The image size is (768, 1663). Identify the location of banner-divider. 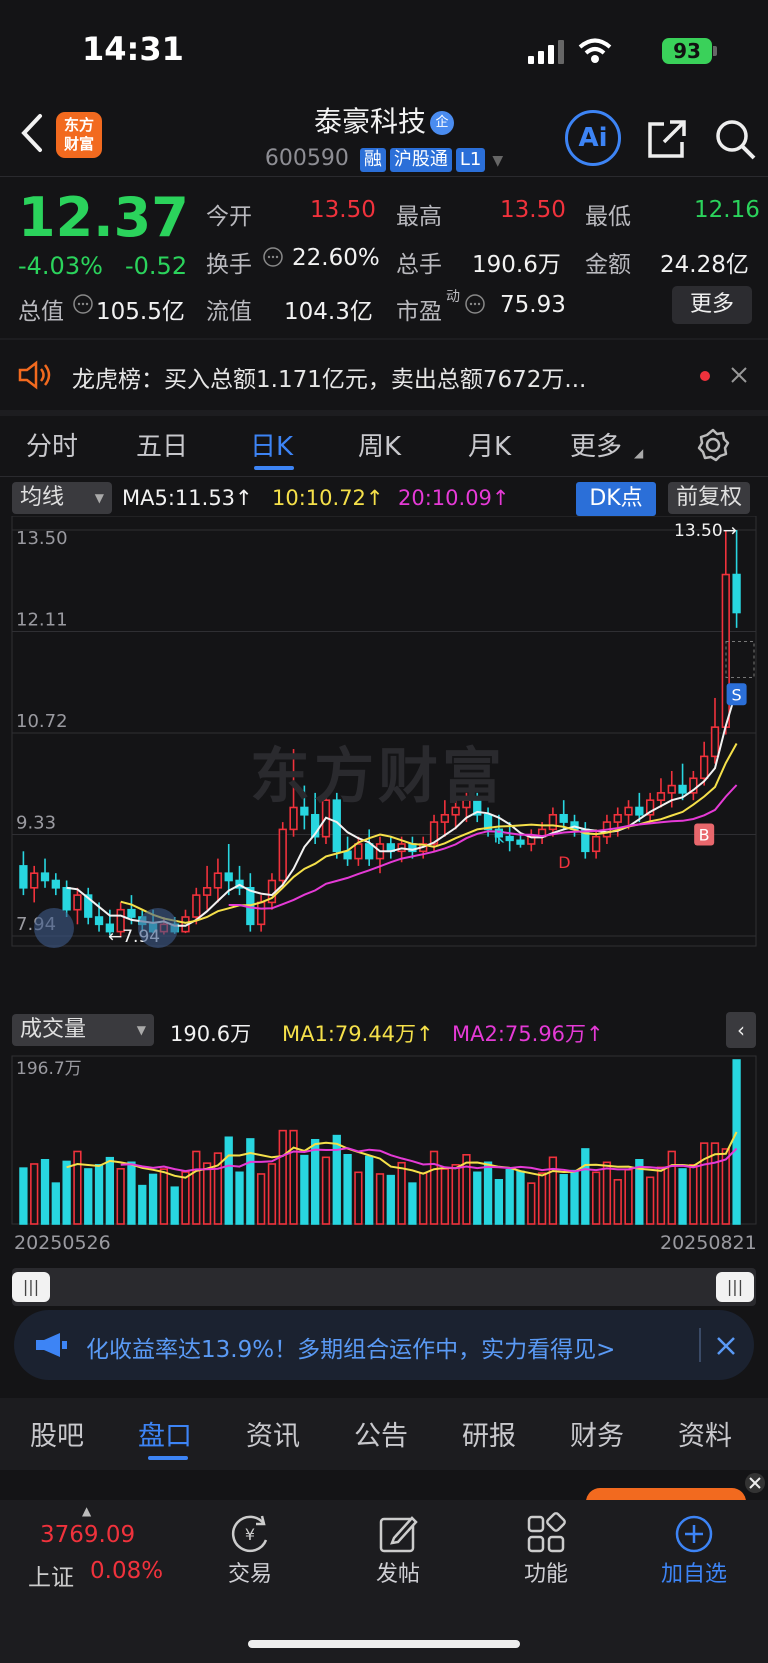
(700, 1345).